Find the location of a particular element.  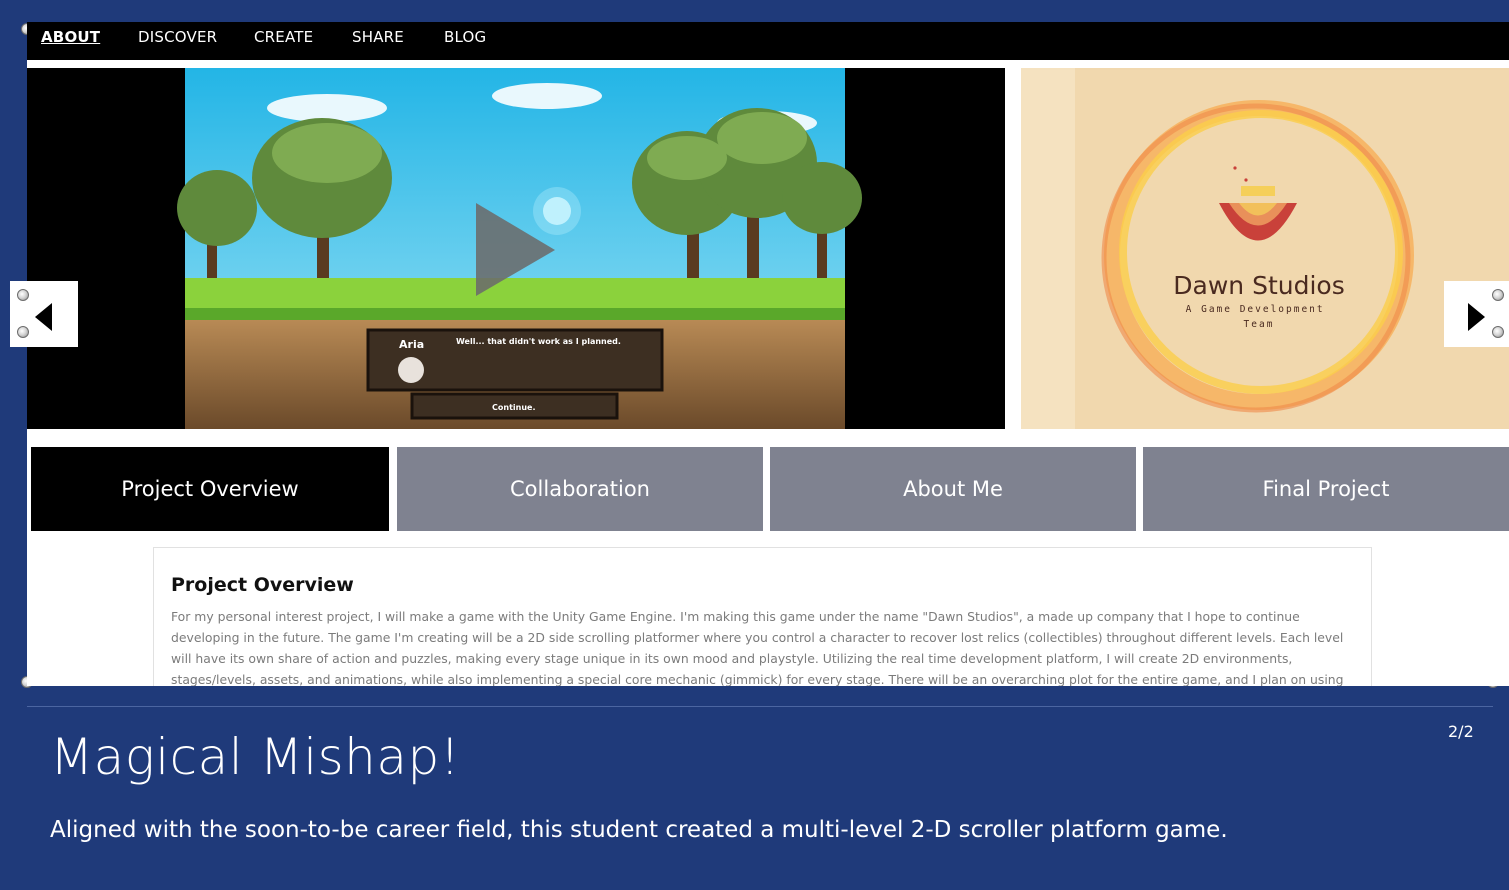

slide-title: Magical Mishap! is located at coordinates (255, 757).